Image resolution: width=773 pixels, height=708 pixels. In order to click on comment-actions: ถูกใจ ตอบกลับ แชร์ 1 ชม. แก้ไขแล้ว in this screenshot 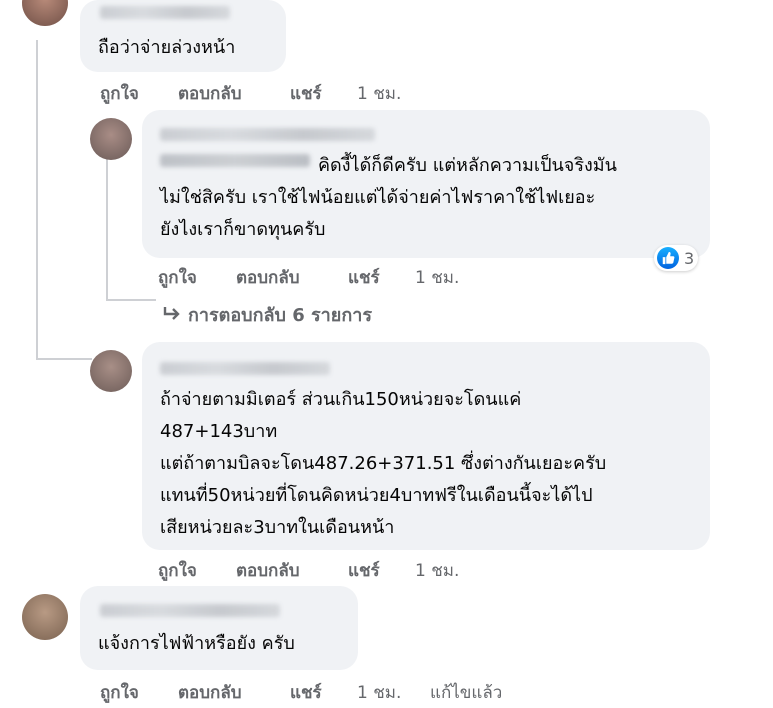, I will do `click(320, 691)`.